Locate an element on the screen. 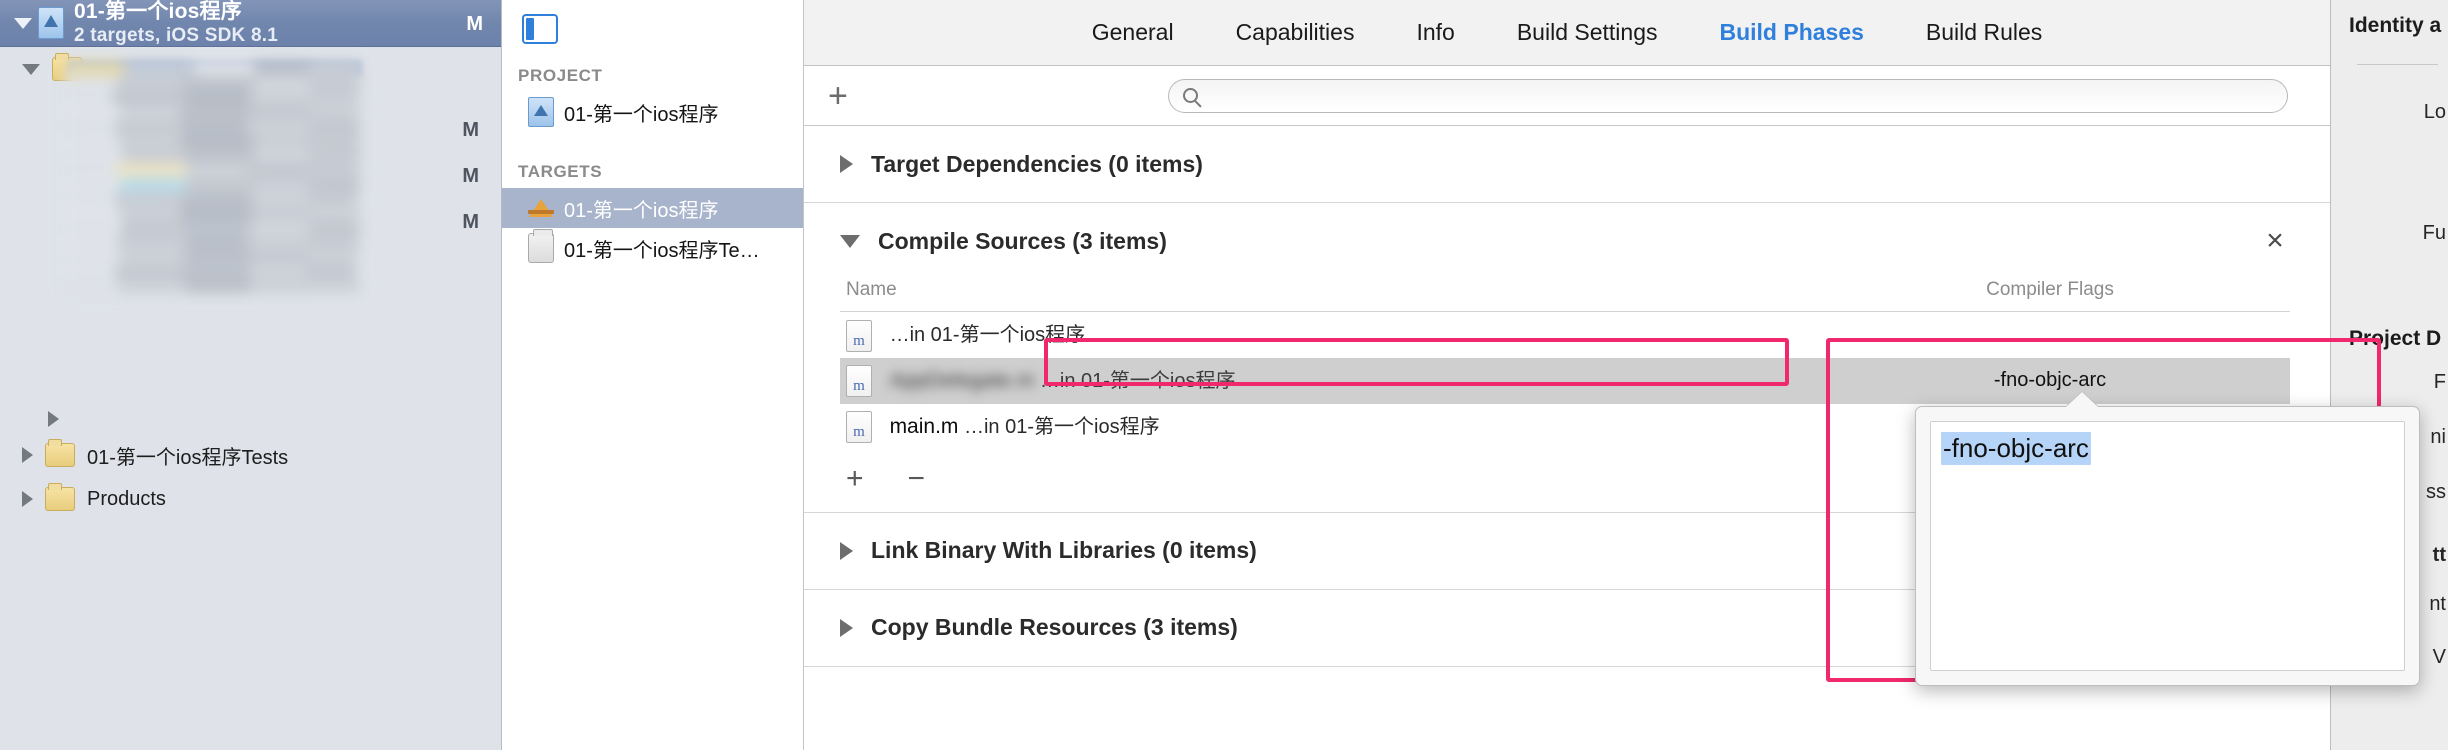  column-header-compiler-flags: Compiler Flags is located at coordinates (2050, 295).